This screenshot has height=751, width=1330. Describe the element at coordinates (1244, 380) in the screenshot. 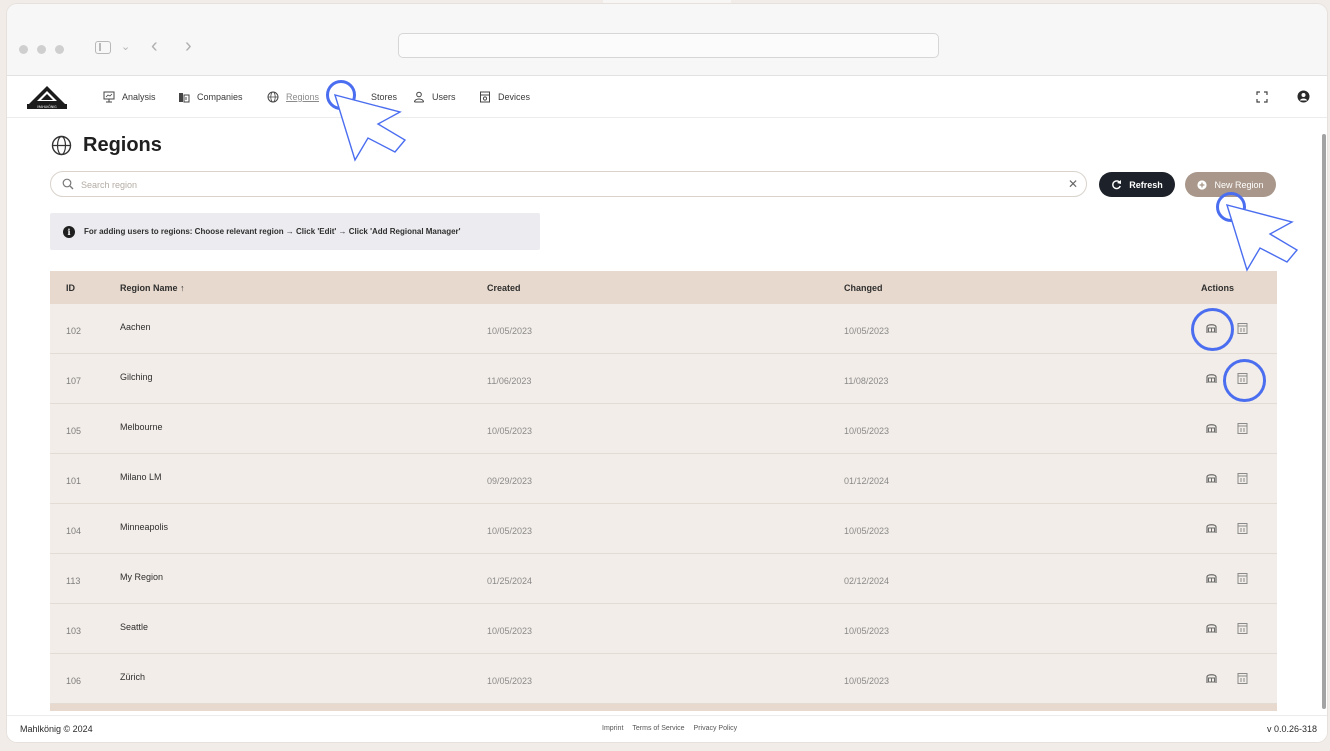

I see `highlight-ring-delete` at that location.